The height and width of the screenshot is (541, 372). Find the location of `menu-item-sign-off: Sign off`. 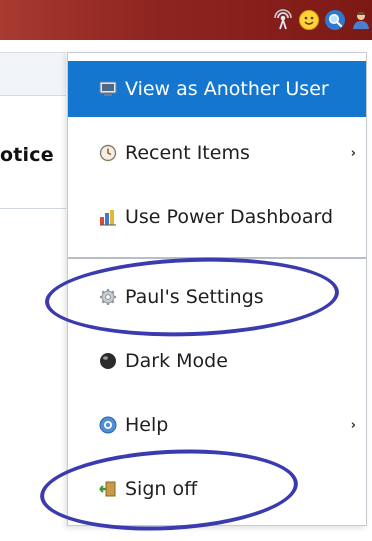

menu-item-sign-off: Sign off is located at coordinates (217, 489).